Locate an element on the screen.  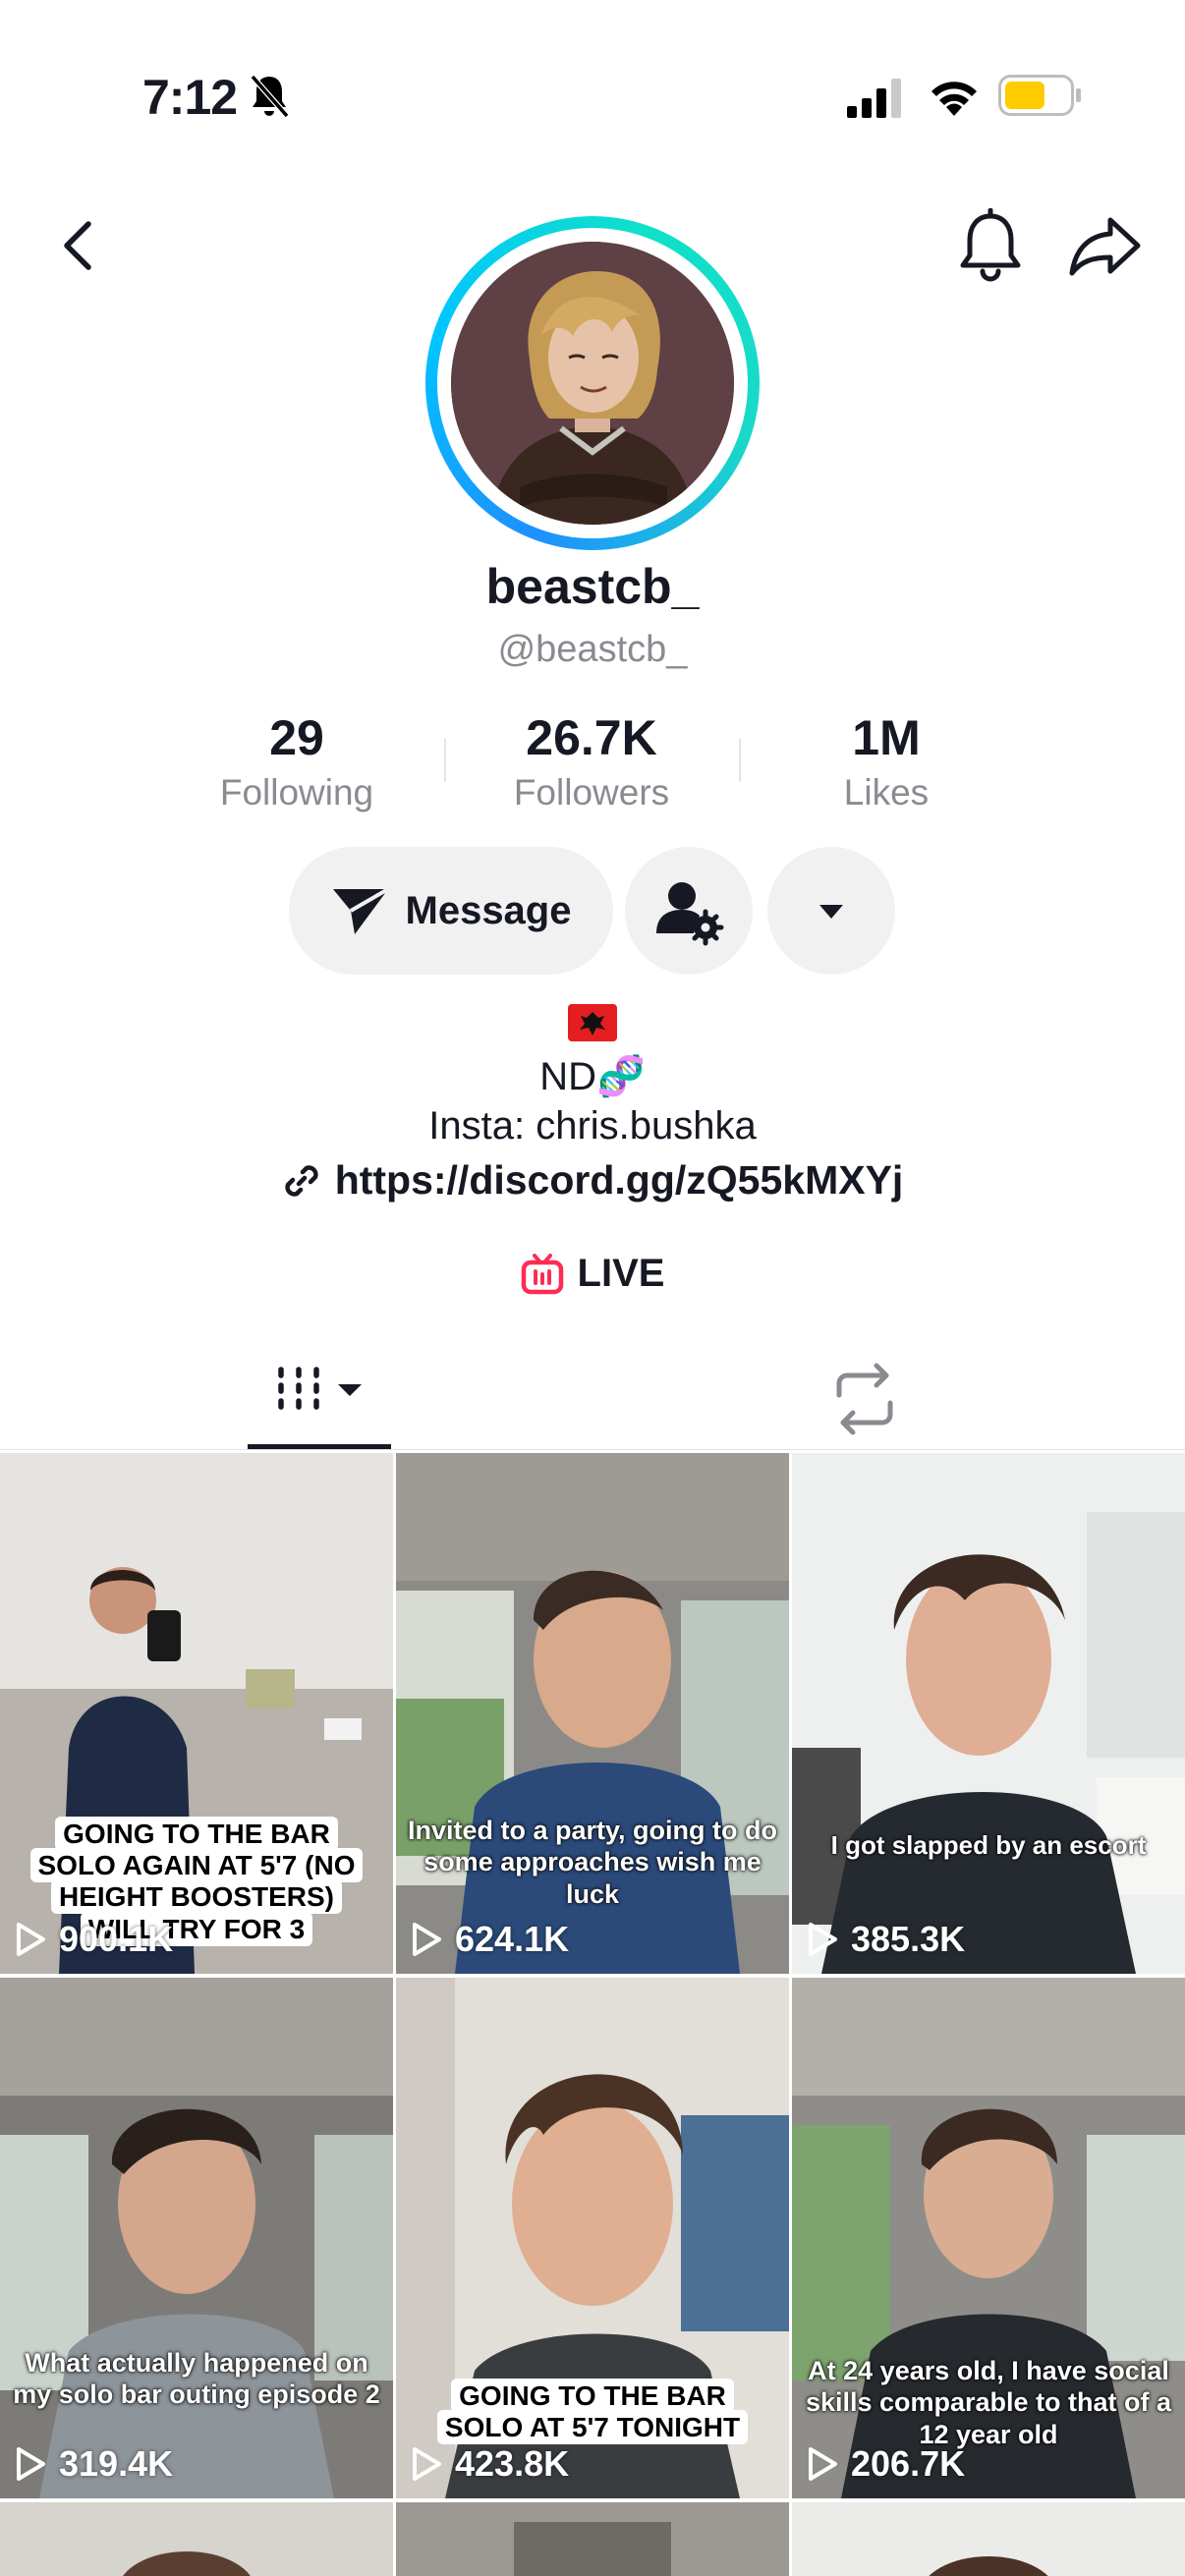
followers-label: Followers is located at coordinates (592, 792).